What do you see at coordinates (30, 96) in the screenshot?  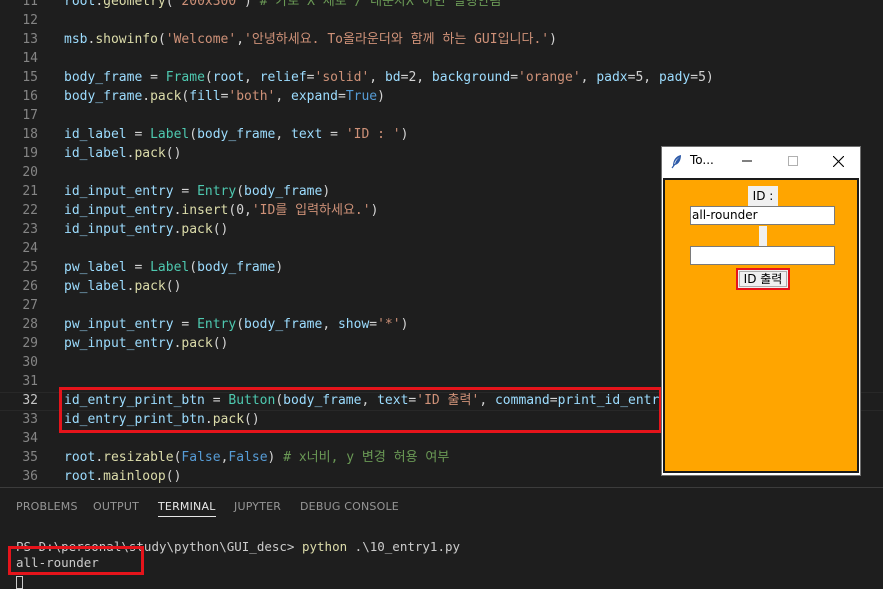 I see `line-number: 16` at bounding box center [30, 96].